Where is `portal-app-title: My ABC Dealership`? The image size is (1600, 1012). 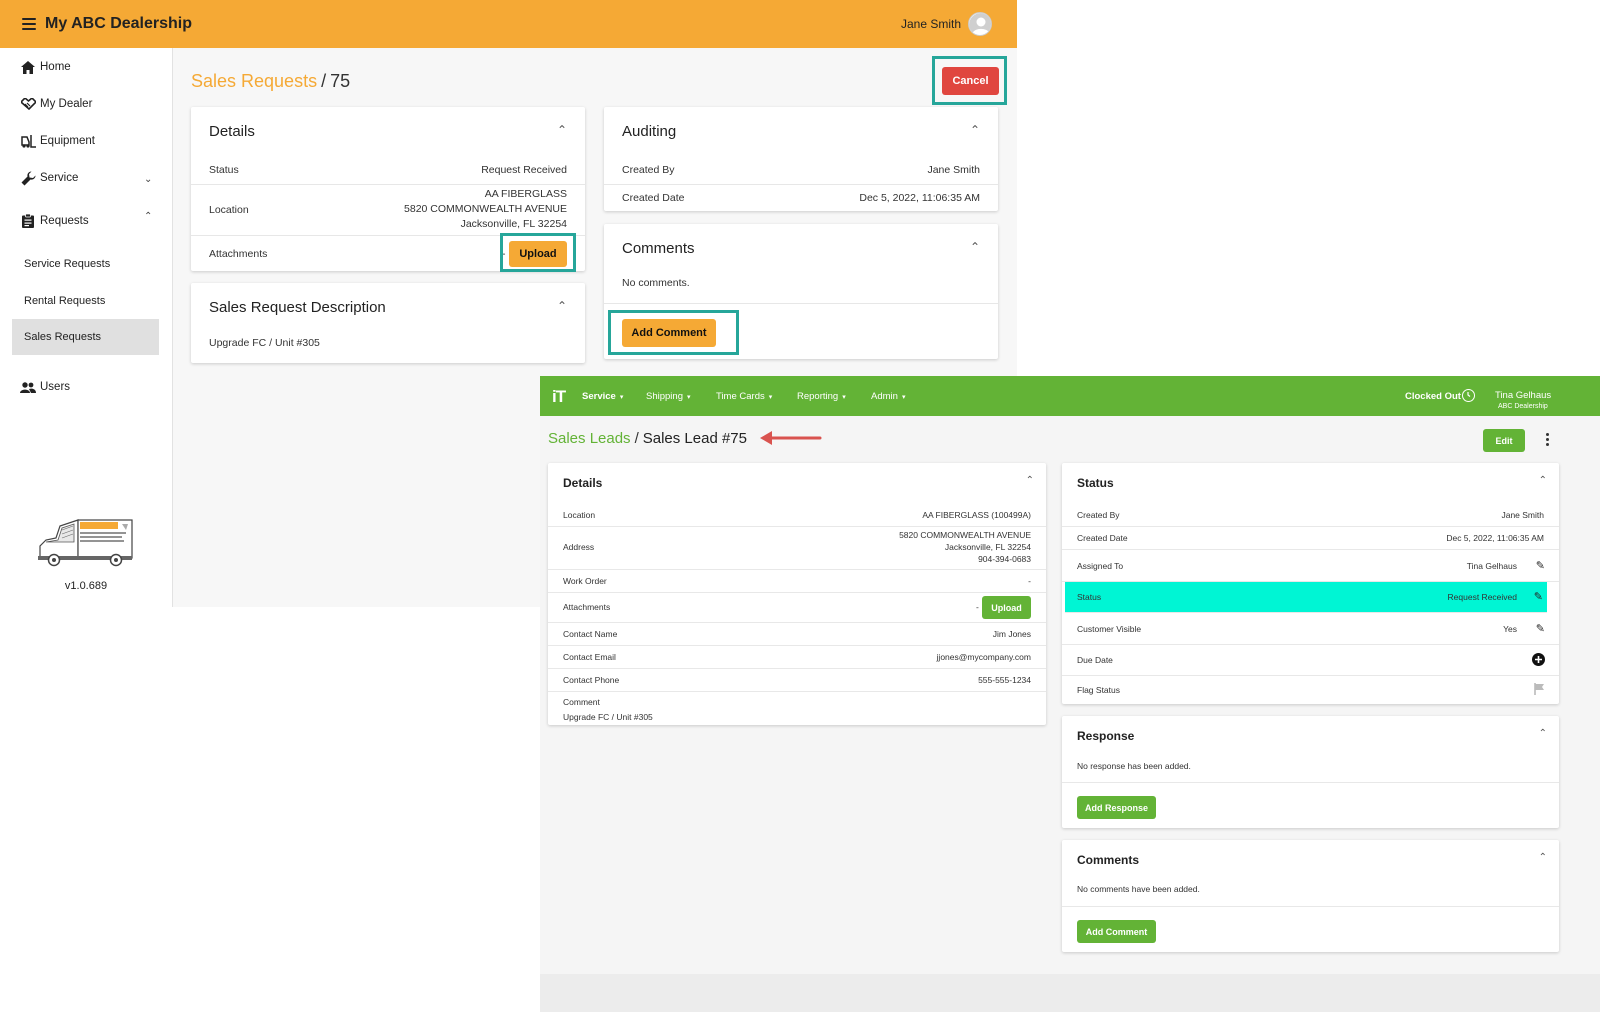 portal-app-title: My ABC Dealership is located at coordinates (118, 23).